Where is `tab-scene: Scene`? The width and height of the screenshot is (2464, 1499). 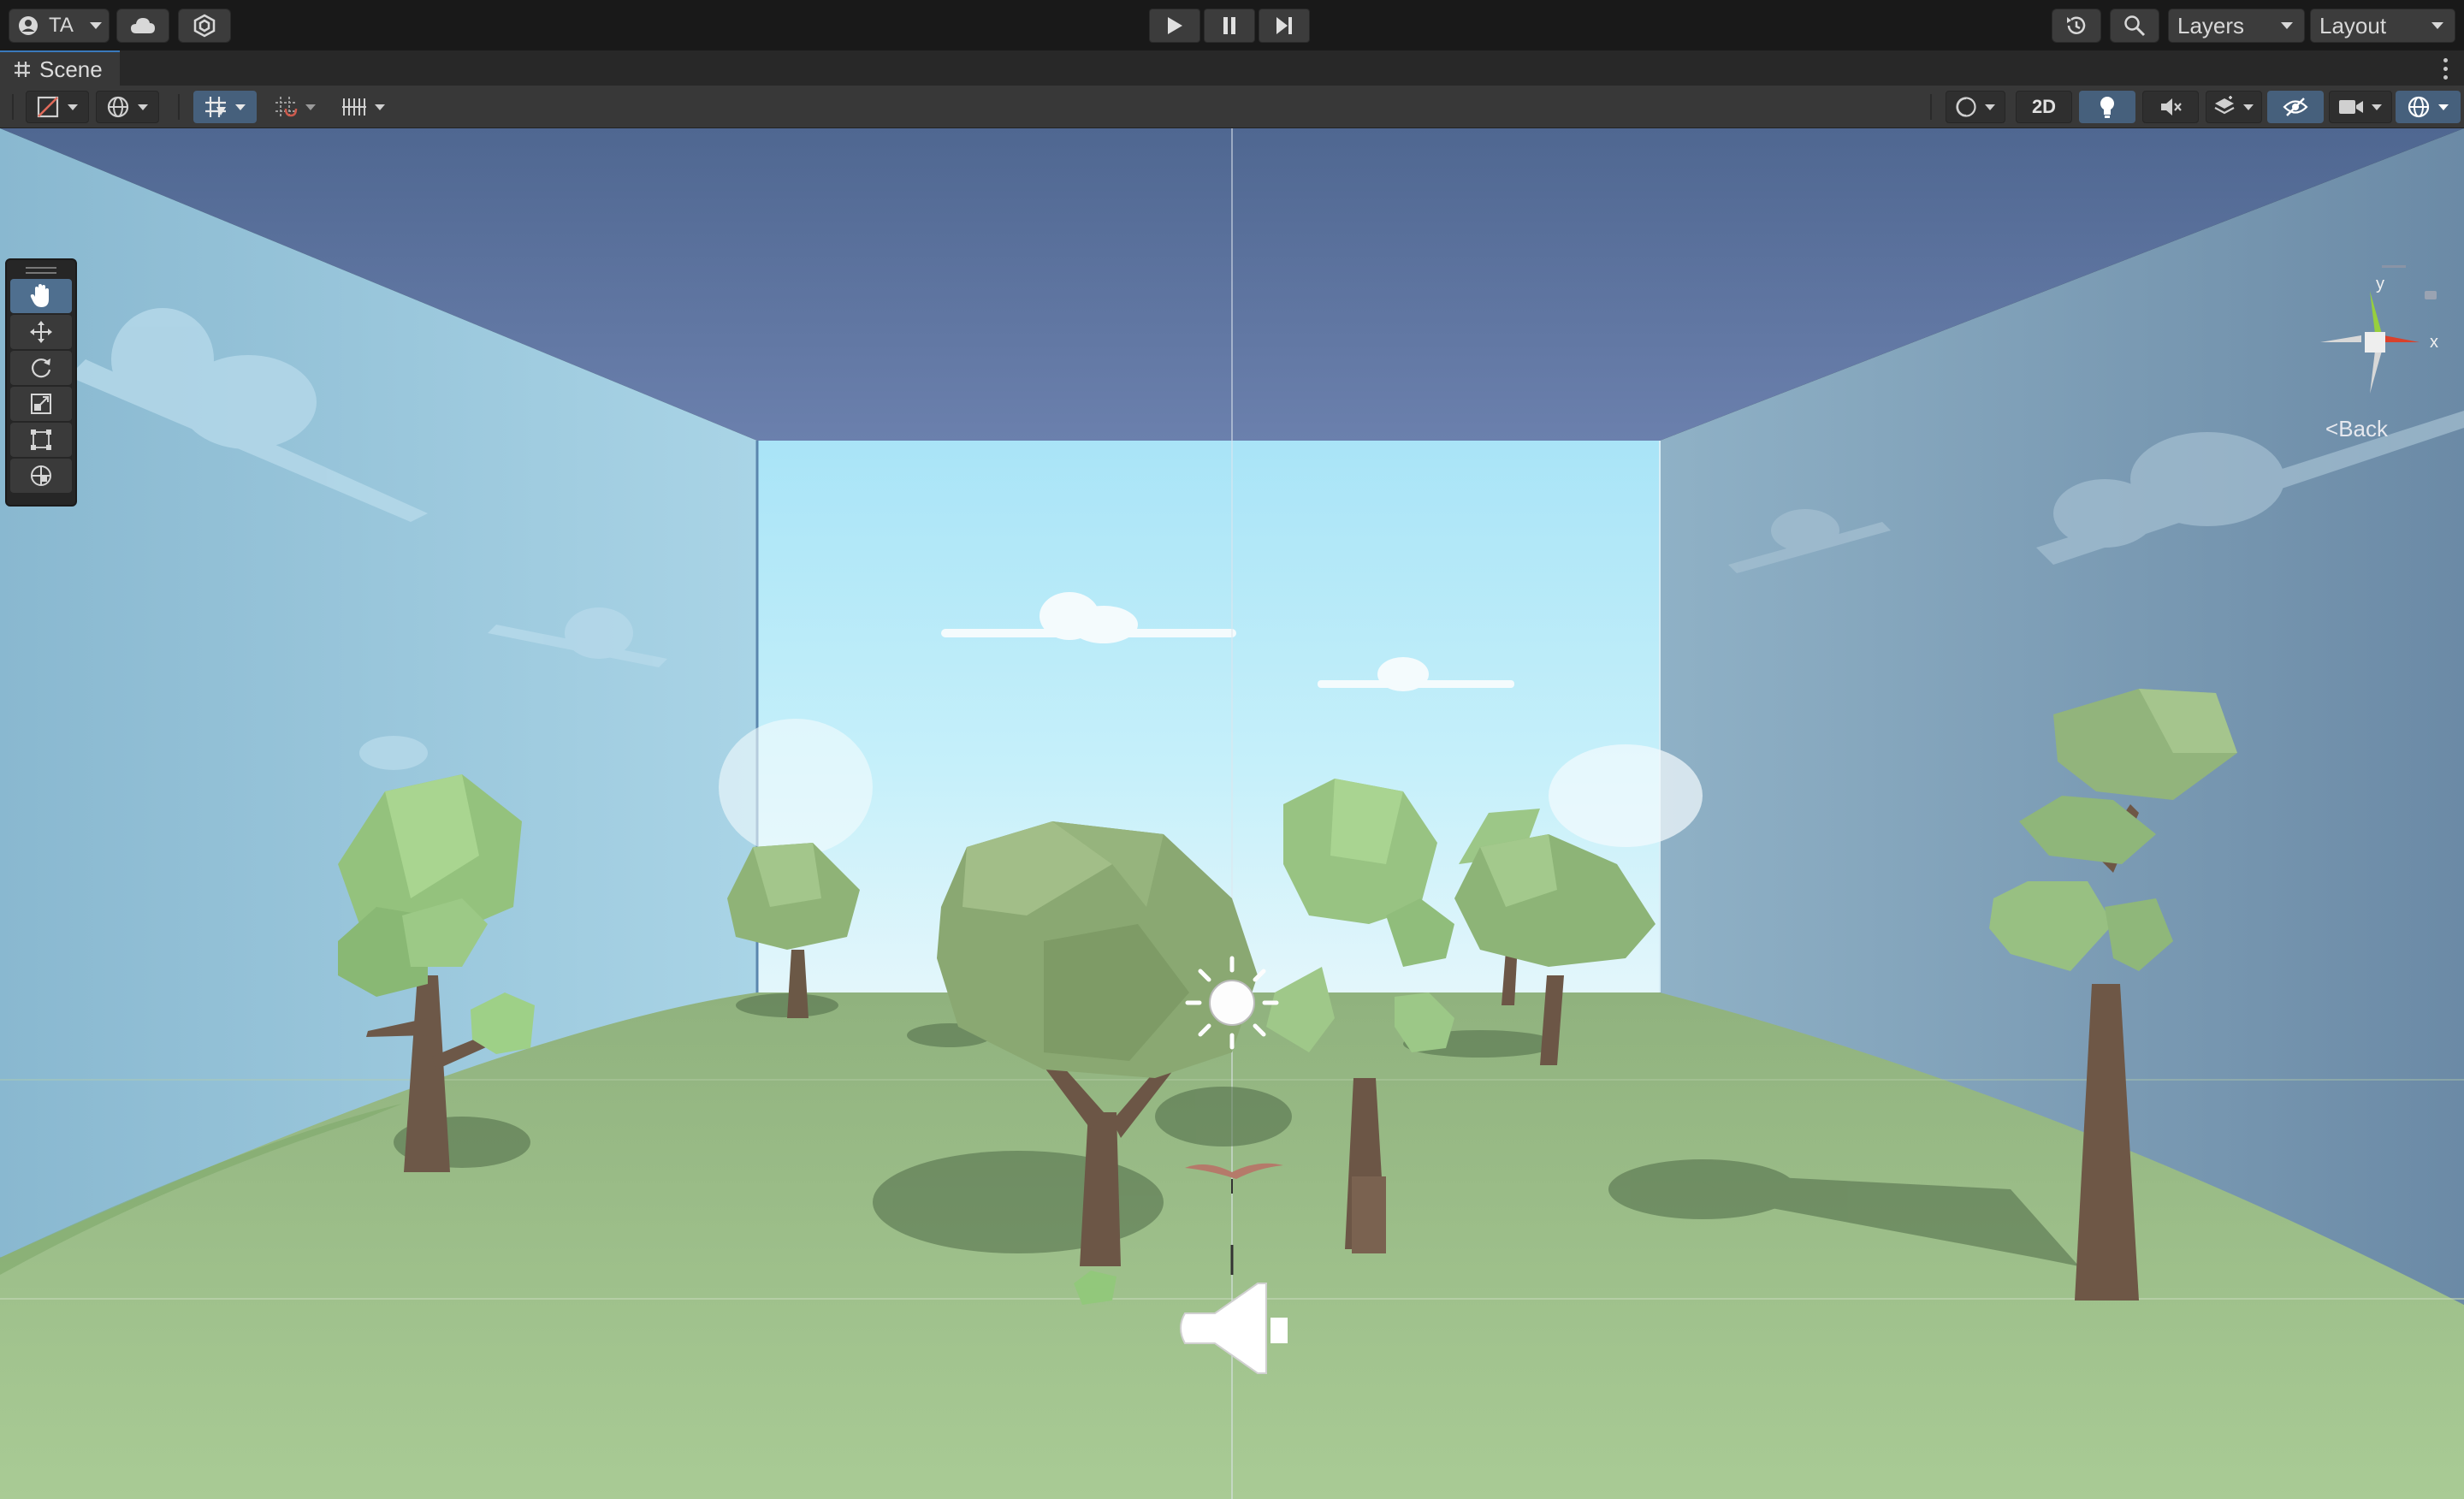 tab-scene: Scene is located at coordinates (60, 68).